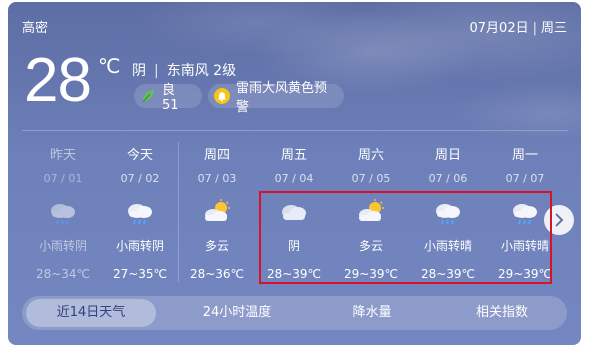 The image size is (590, 351). I want to click on condition-text: 阴, so click(139, 71).